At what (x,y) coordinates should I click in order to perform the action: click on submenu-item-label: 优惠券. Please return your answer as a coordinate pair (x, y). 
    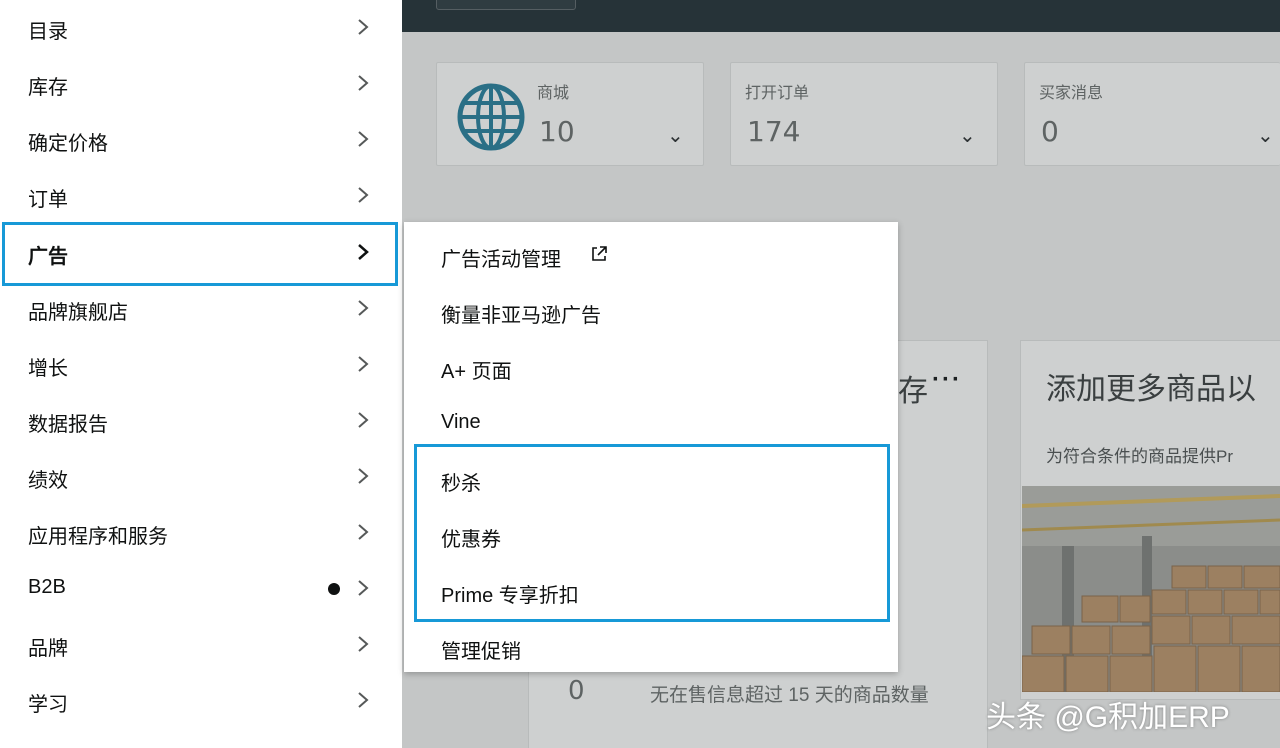
    Looking at the image, I should click on (471, 540).